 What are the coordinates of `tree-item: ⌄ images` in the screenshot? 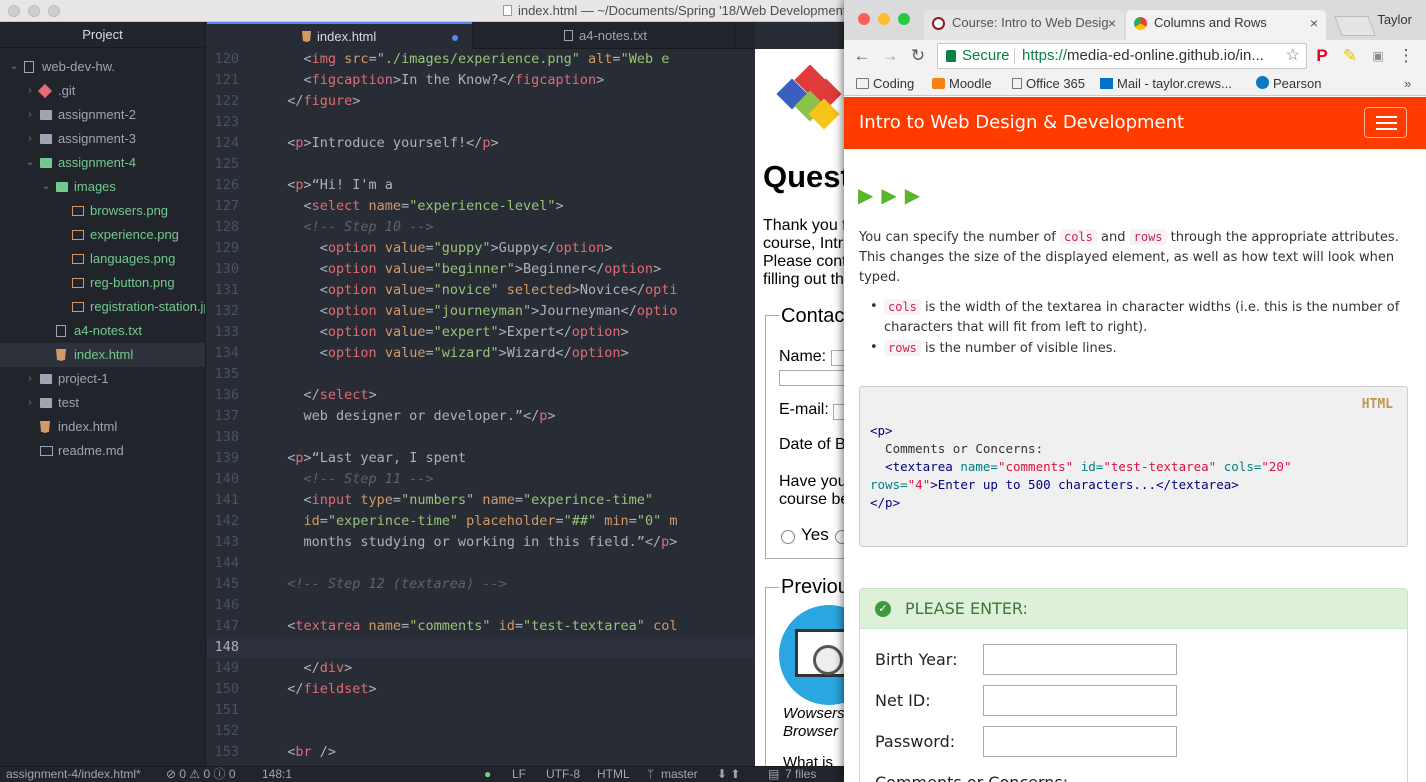 It's located at (102, 187).